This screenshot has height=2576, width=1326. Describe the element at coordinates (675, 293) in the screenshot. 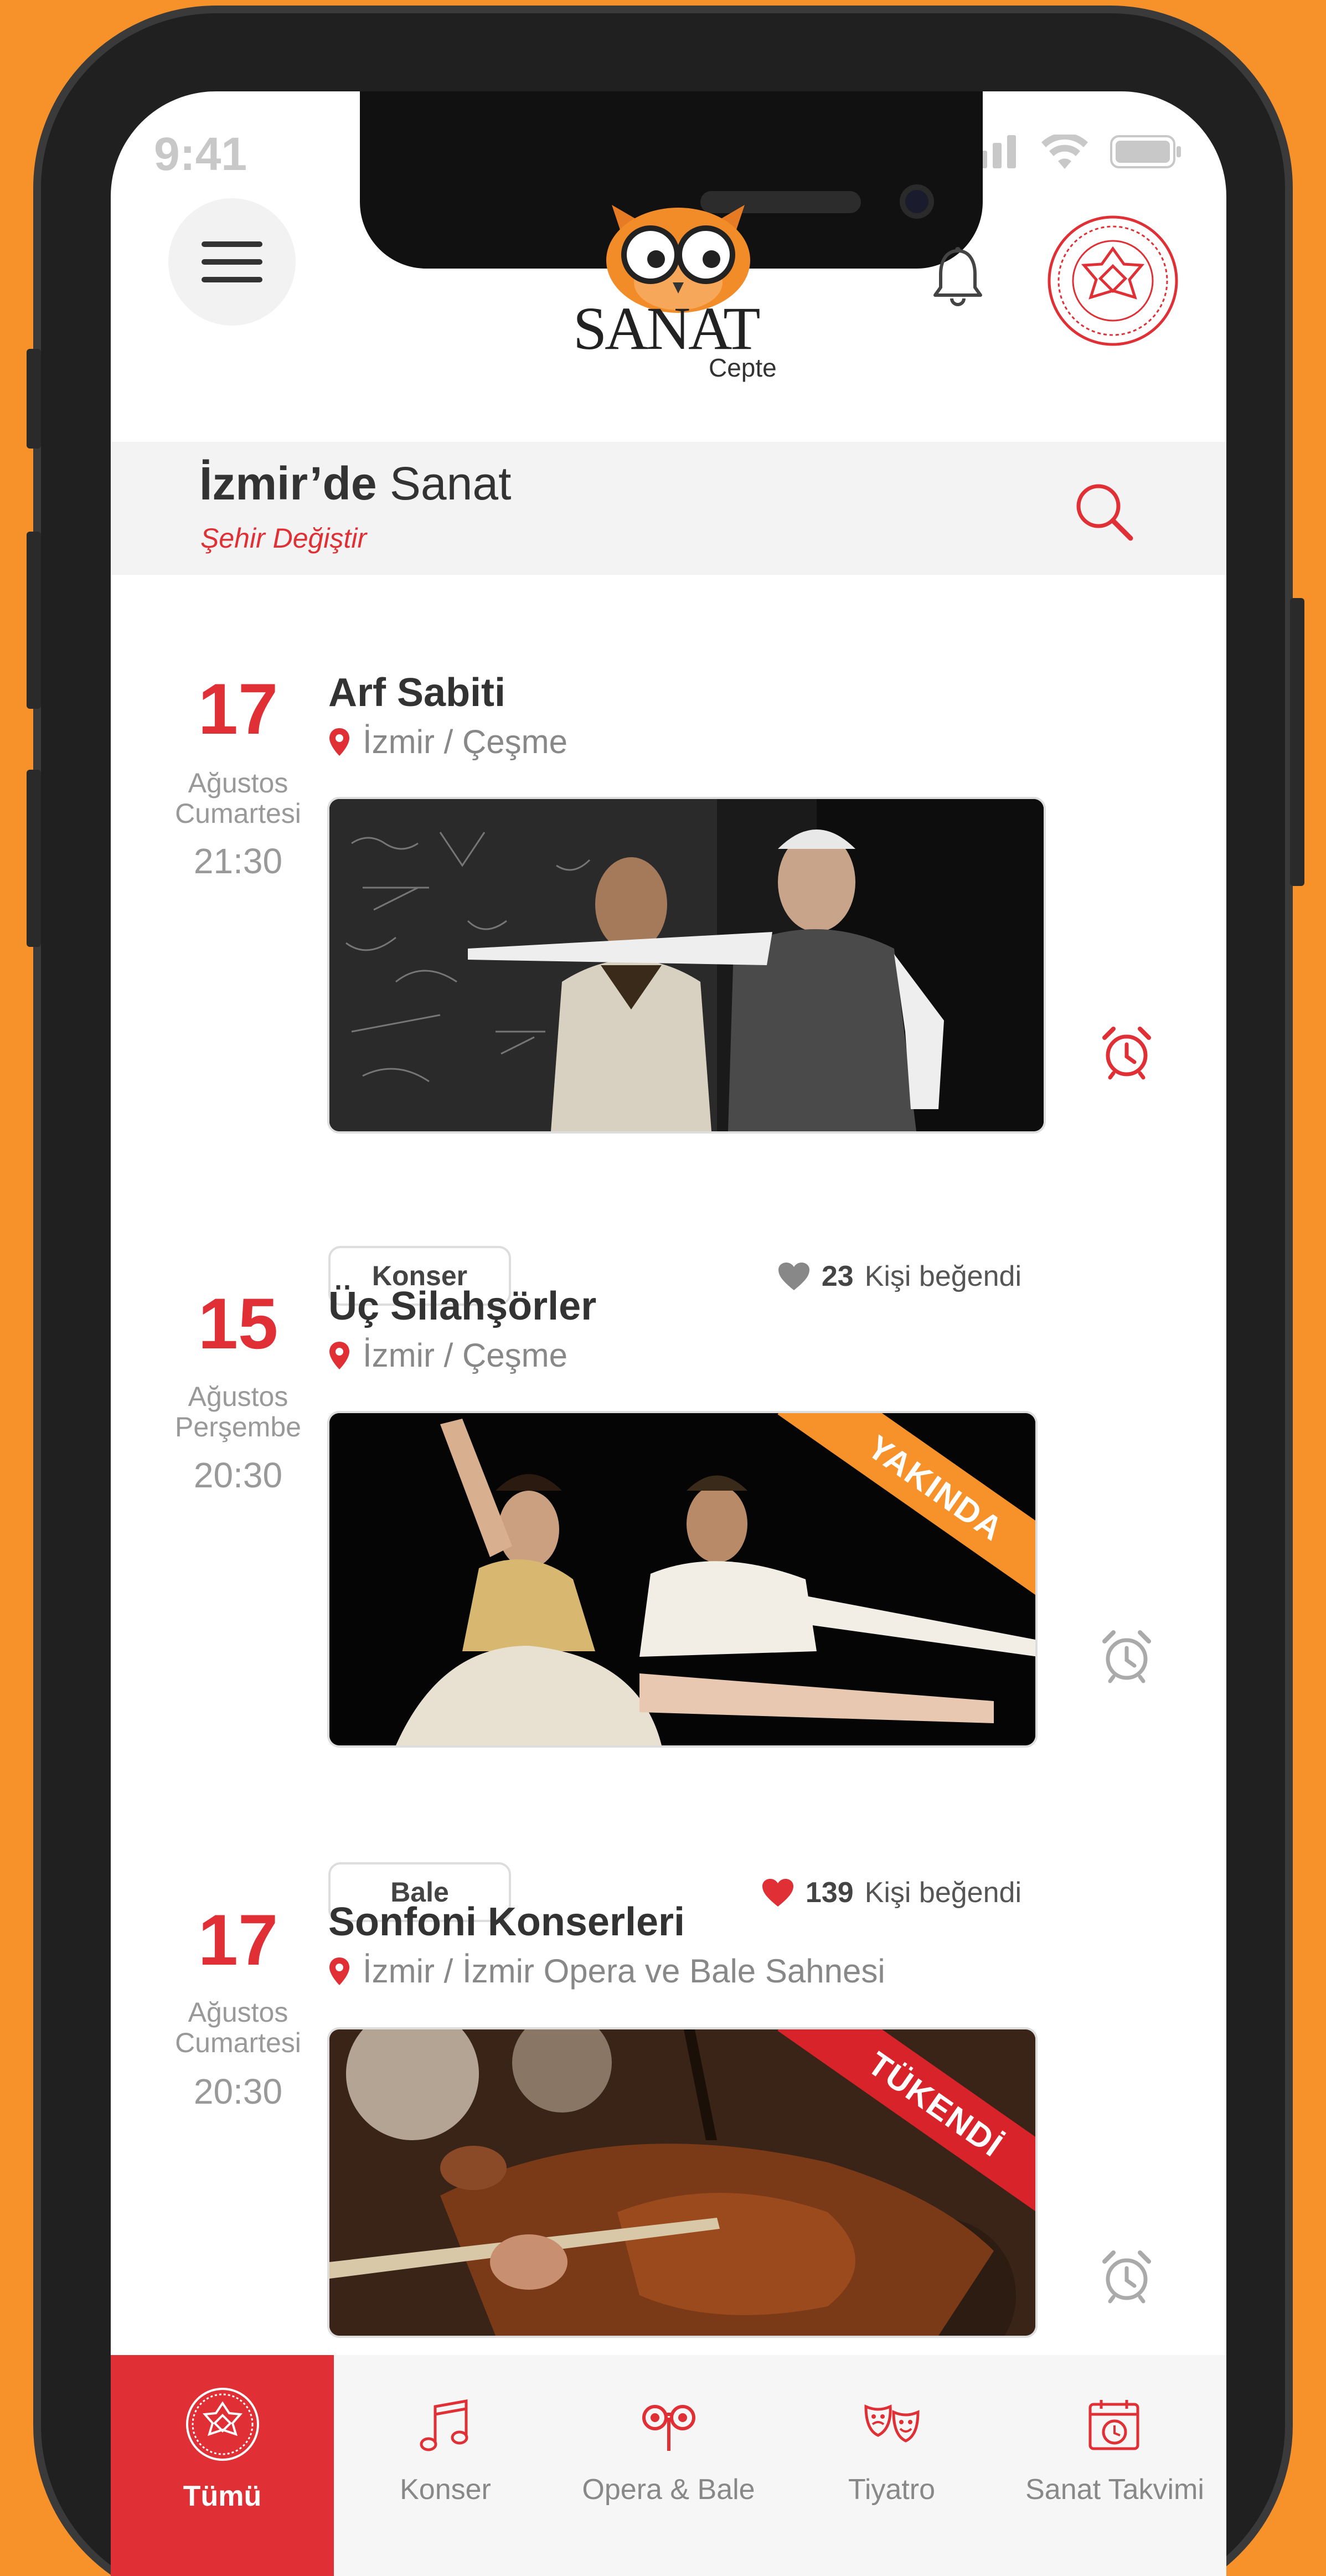

I see `sanat-cepte-logo: SANAT Cepte` at that location.